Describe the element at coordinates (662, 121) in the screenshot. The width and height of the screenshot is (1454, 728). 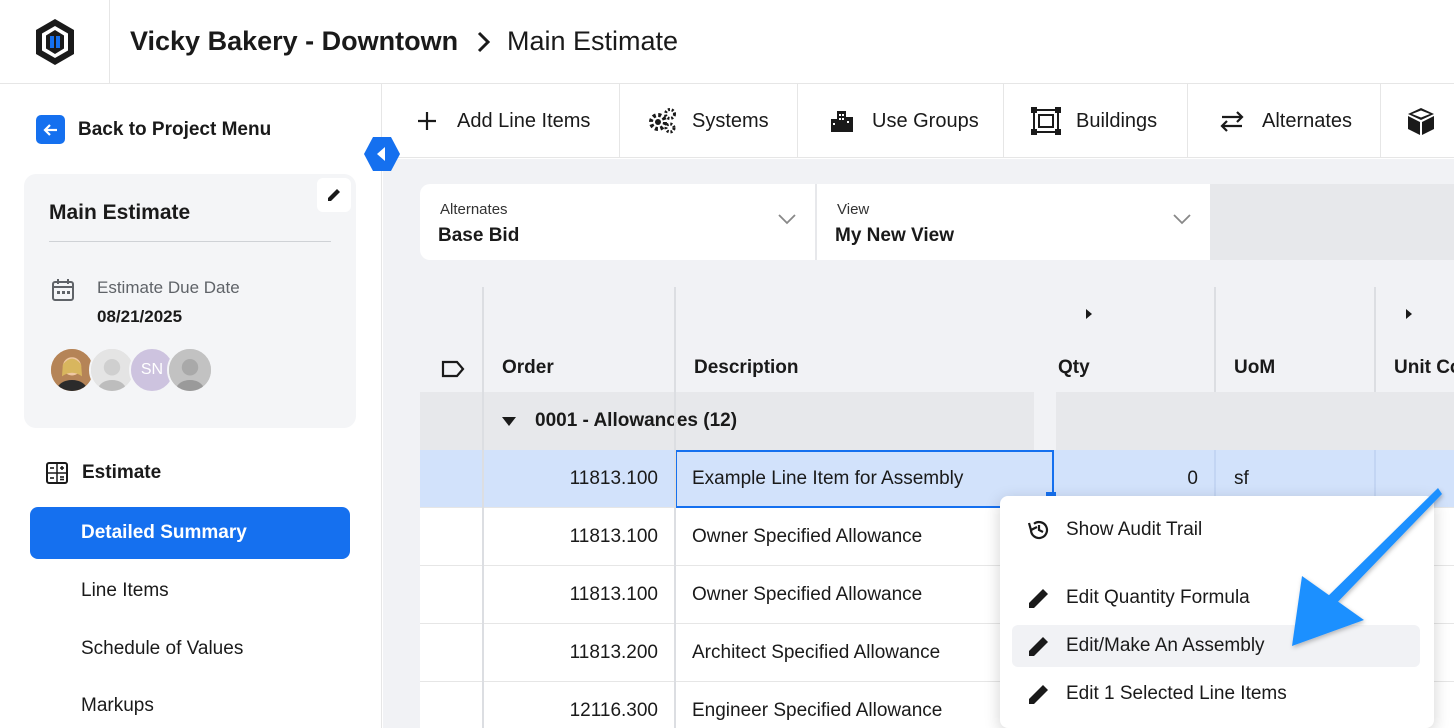
I see `gears-icon` at that location.